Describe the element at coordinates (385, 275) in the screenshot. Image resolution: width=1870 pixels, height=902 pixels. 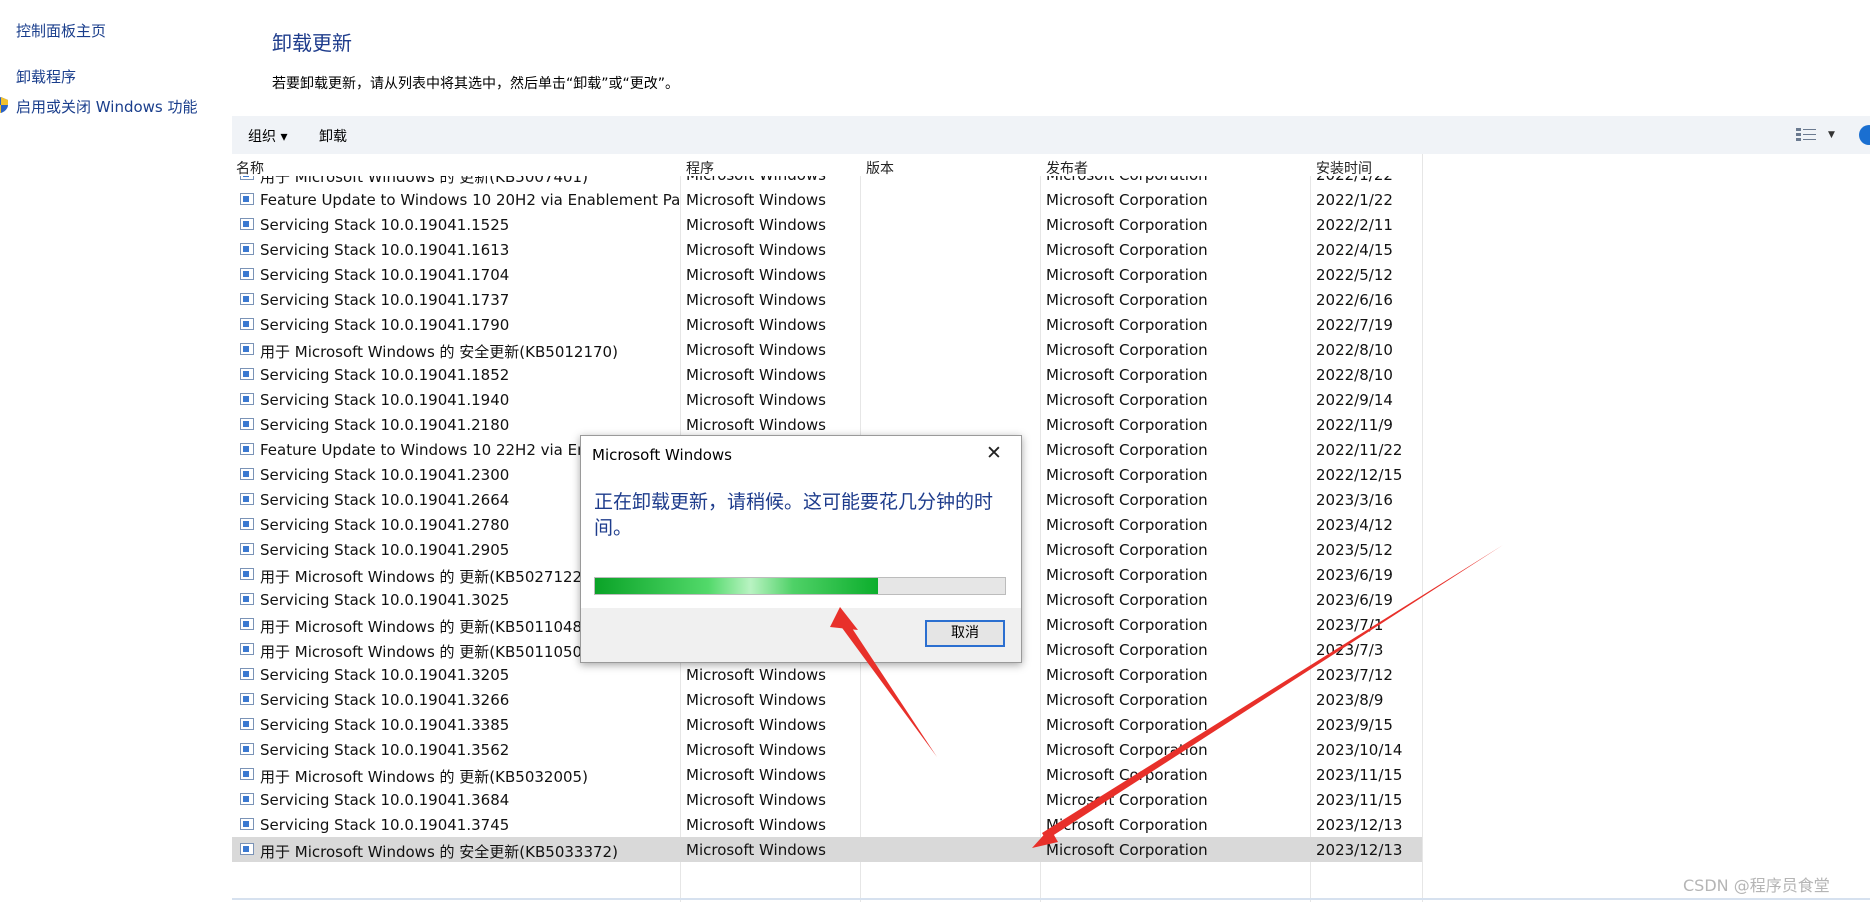
I see `cell-name: Servicing Stack 10.0.19041.1704` at that location.